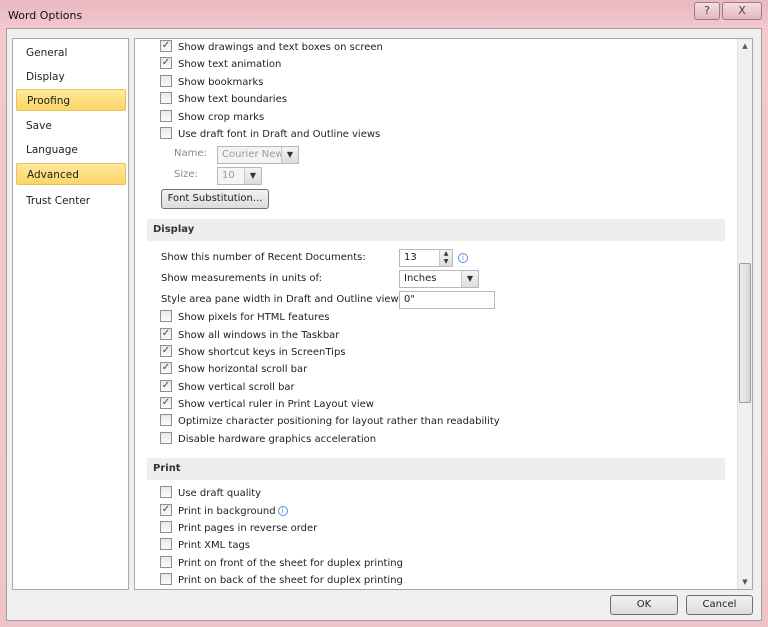 This screenshot has width=768, height=627. Describe the element at coordinates (707, 11) in the screenshot. I see `help-button: ?` at that location.